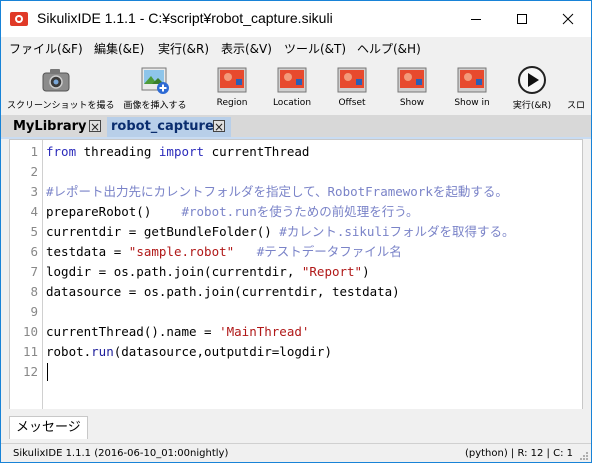 The width and height of the screenshot is (592, 463). I want to click on screenshot-label: スクリーンショットを撮る, so click(61, 106).